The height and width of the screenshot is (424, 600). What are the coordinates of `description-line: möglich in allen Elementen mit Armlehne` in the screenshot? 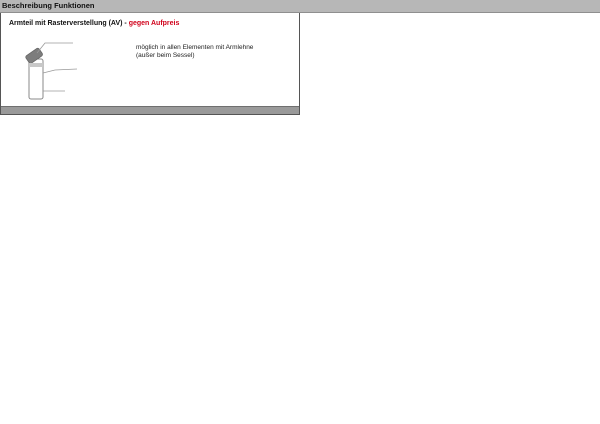 It's located at (195, 47).